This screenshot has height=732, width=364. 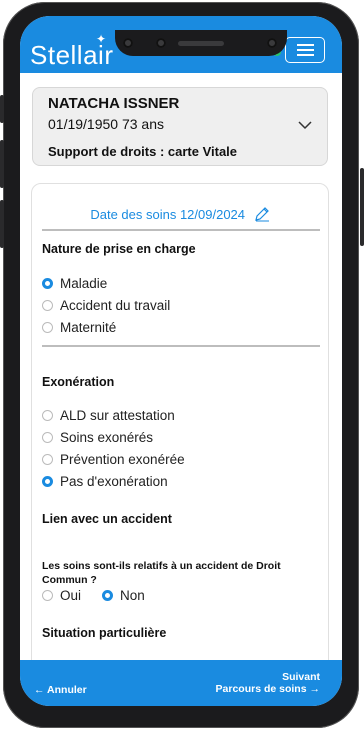 What do you see at coordinates (315, 689) in the screenshot?
I see `arrow-right-icon: →` at bounding box center [315, 689].